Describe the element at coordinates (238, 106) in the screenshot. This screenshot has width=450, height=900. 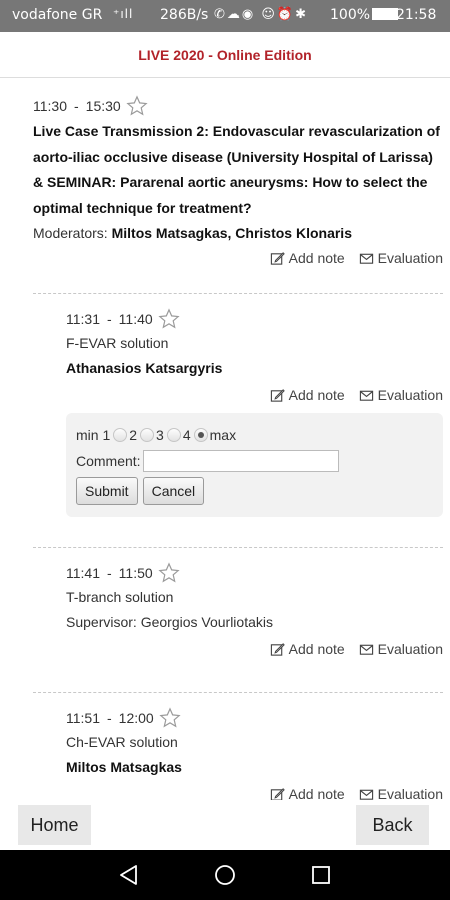
I see `session-time: 11:30 - 15:30` at that location.